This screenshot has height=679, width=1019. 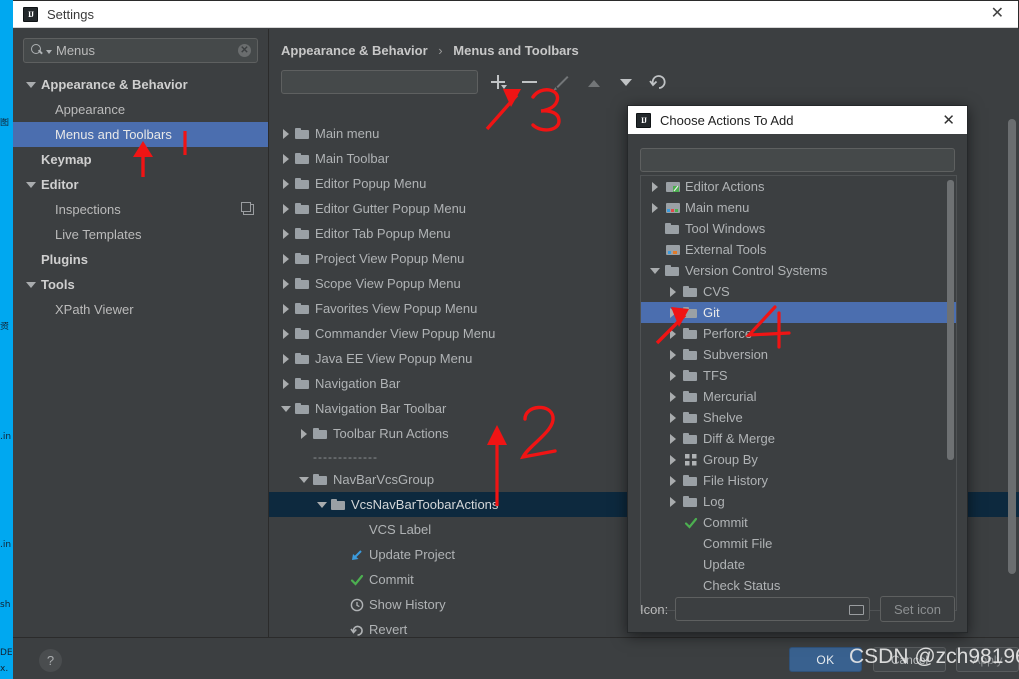 What do you see at coordinates (738, 543) in the screenshot?
I see `action-tree-label: Commit File` at bounding box center [738, 543].